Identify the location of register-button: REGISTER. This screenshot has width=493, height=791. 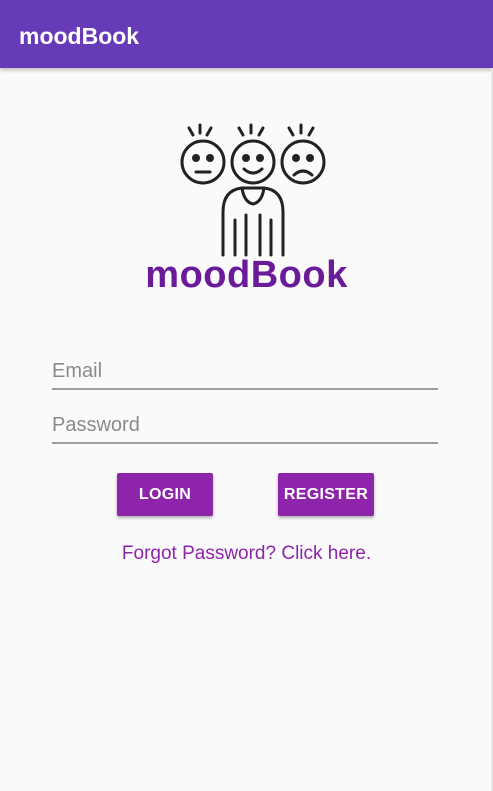
(326, 494).